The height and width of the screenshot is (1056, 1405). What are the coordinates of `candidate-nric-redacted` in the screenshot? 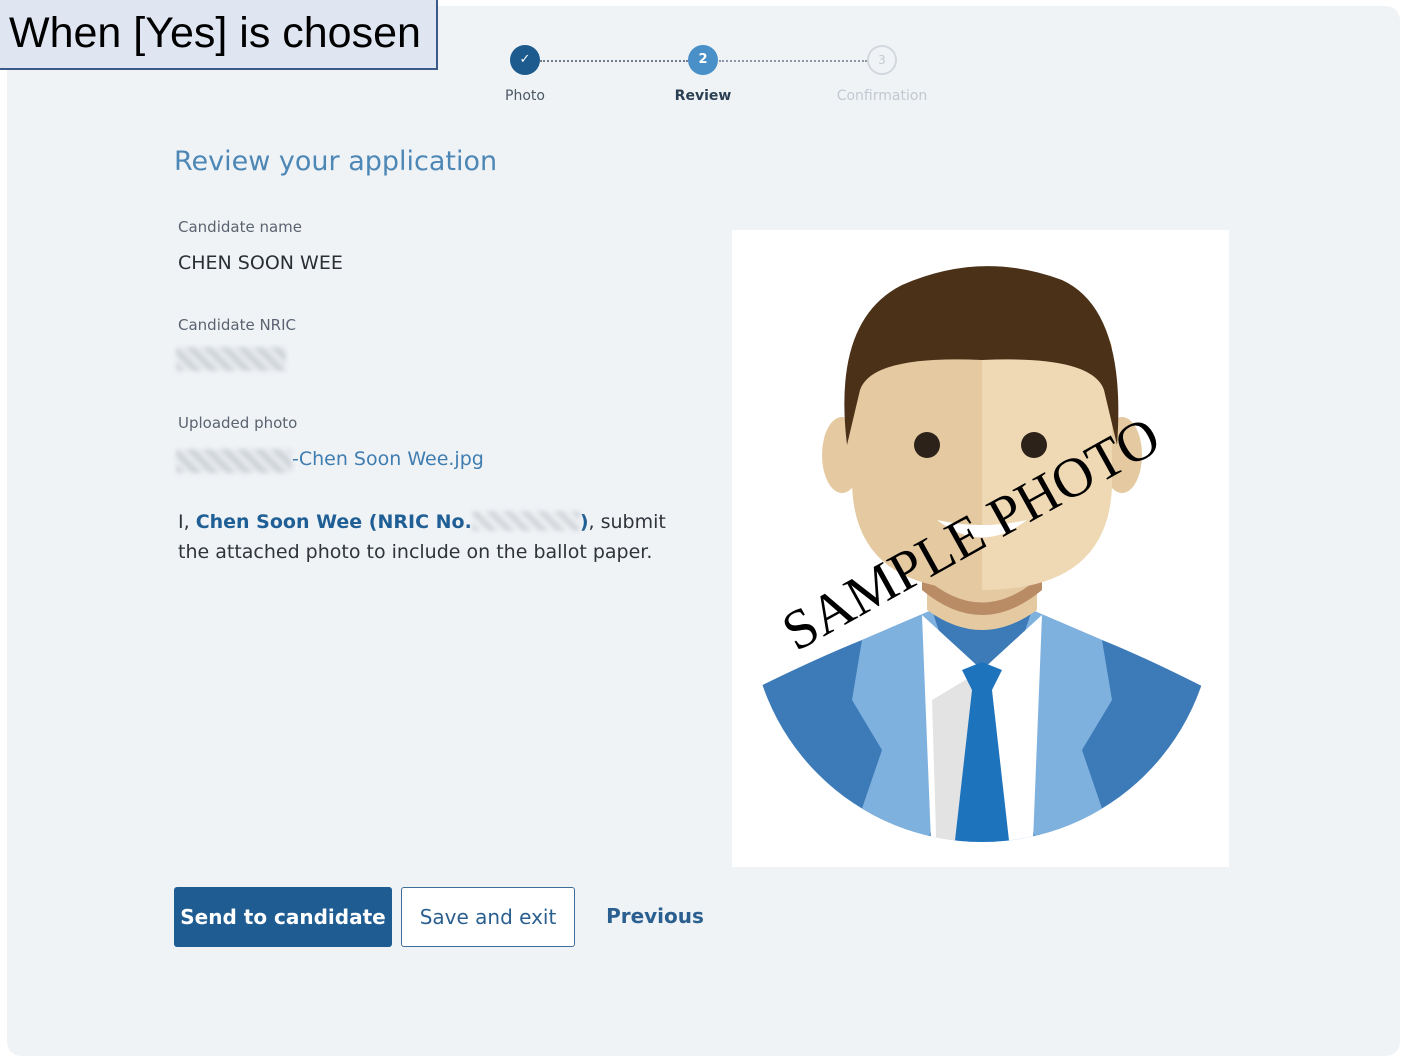 It's located at (231, 359).